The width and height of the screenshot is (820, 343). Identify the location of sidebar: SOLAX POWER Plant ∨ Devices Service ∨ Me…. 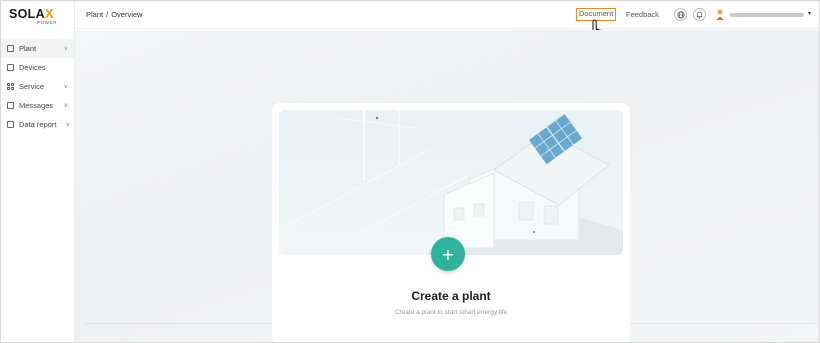
(38, 171).